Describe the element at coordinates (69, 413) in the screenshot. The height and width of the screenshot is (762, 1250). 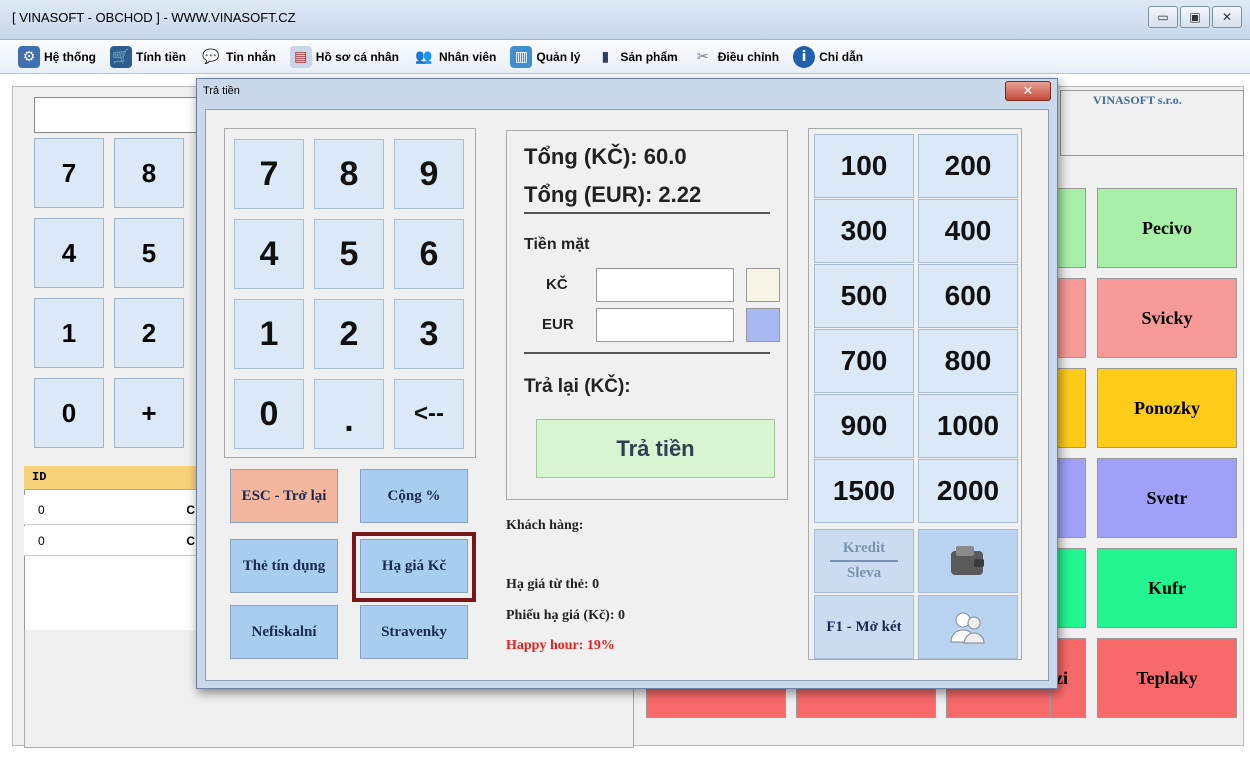
I see `bg-key: 0` at that location.